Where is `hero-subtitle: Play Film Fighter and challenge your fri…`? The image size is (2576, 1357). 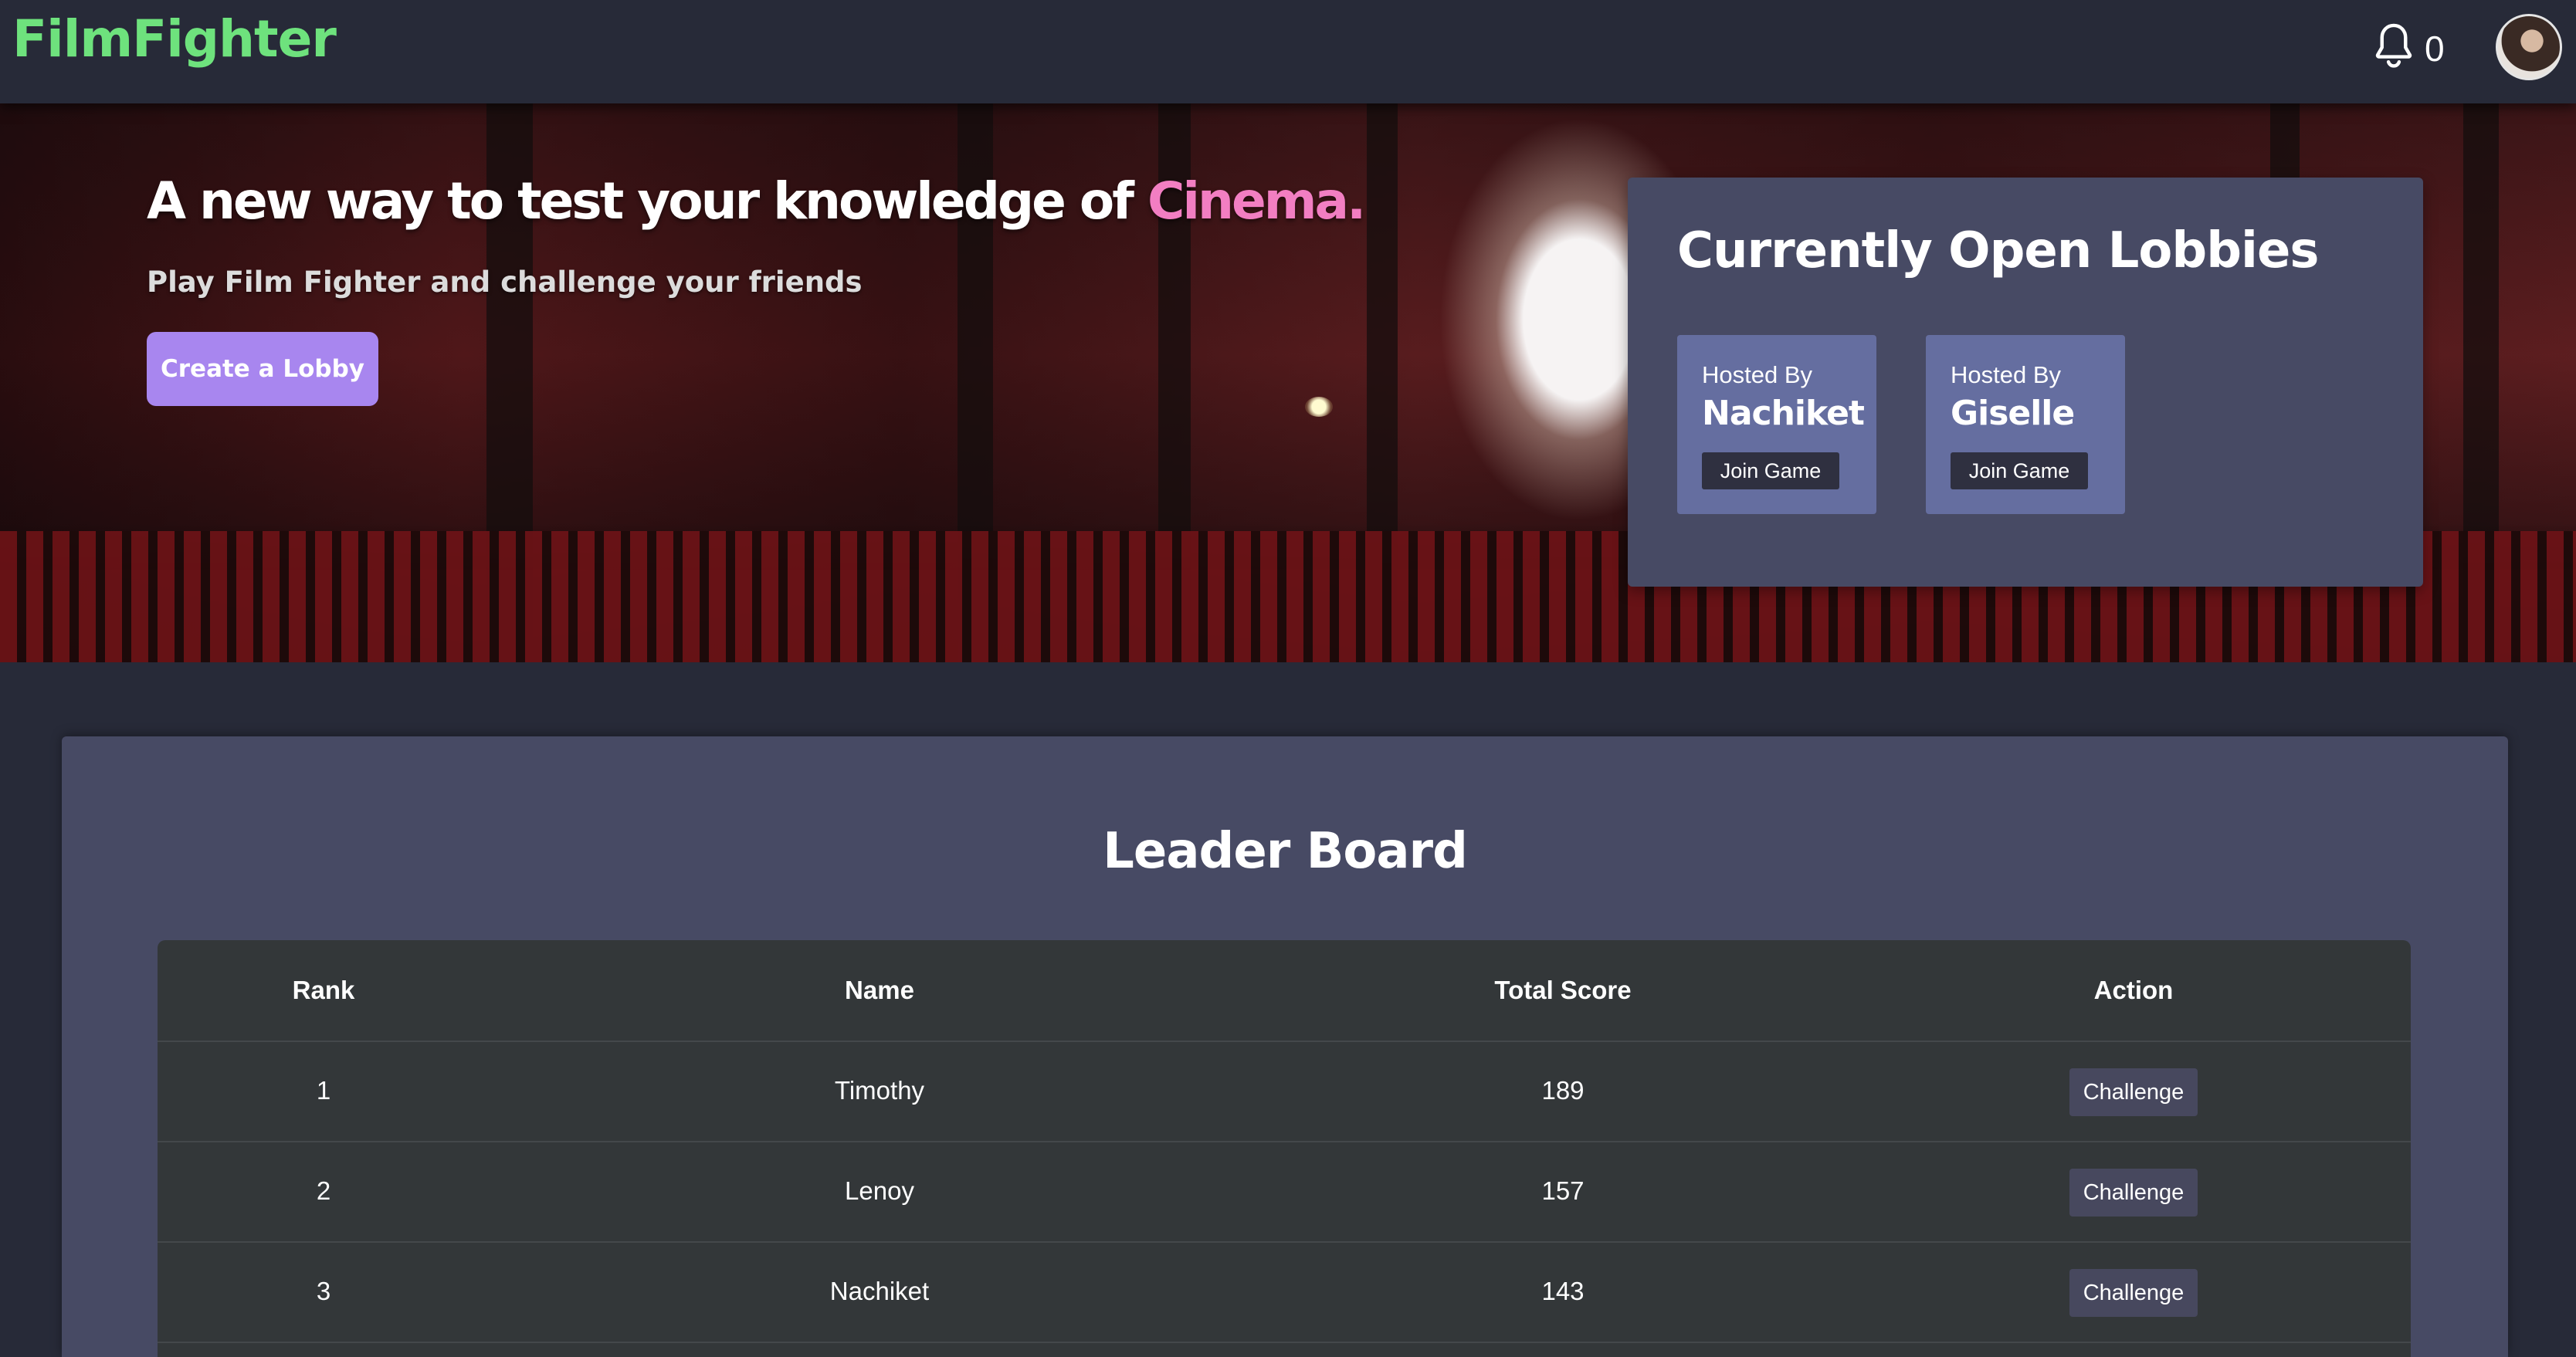 hero-subtitle: Play Film Fighter and challenge your fri… is located at coordinates (505, 282).